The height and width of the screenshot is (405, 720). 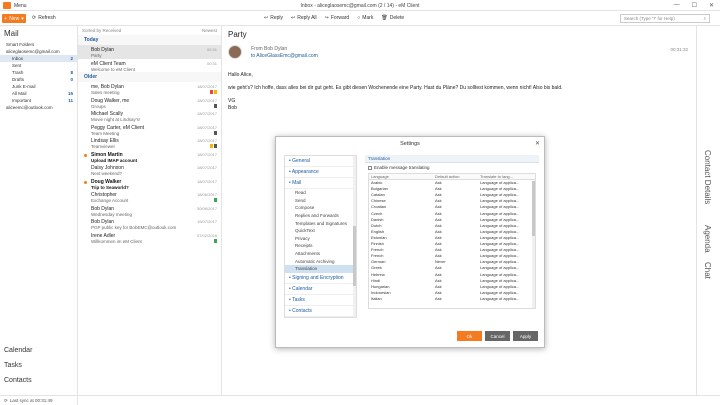 I want to click on settings-subitem: Replies and Forwards, so click(x=320, y=216).